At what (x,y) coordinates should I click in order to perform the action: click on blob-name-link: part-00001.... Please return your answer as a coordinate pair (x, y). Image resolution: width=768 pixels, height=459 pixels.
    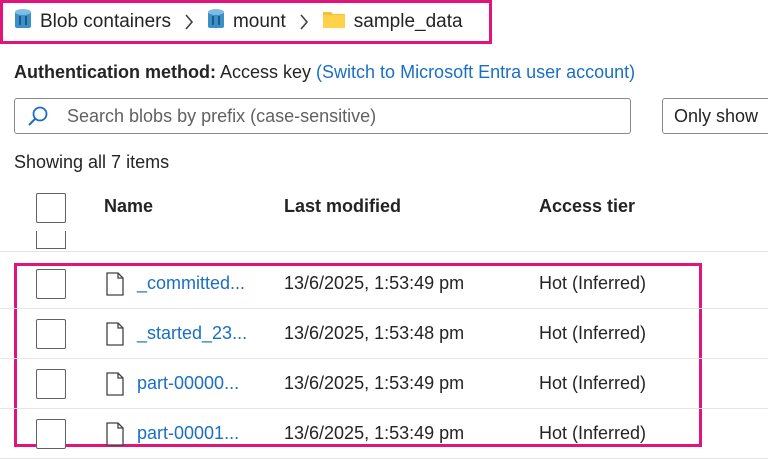
    Looking at the image, I should click on (188, 433).